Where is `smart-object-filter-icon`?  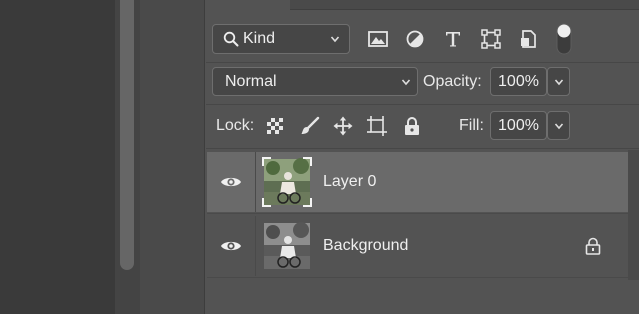
smart-object-filter-icon is located at coordinates (529, 39).